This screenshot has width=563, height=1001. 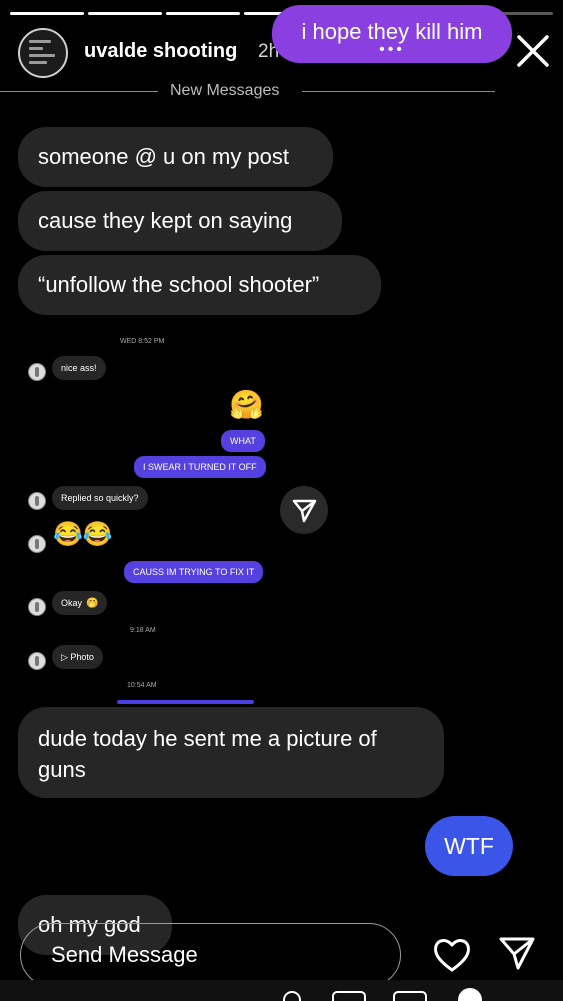 I want to click on send-icon, so click(x=304, y=511).